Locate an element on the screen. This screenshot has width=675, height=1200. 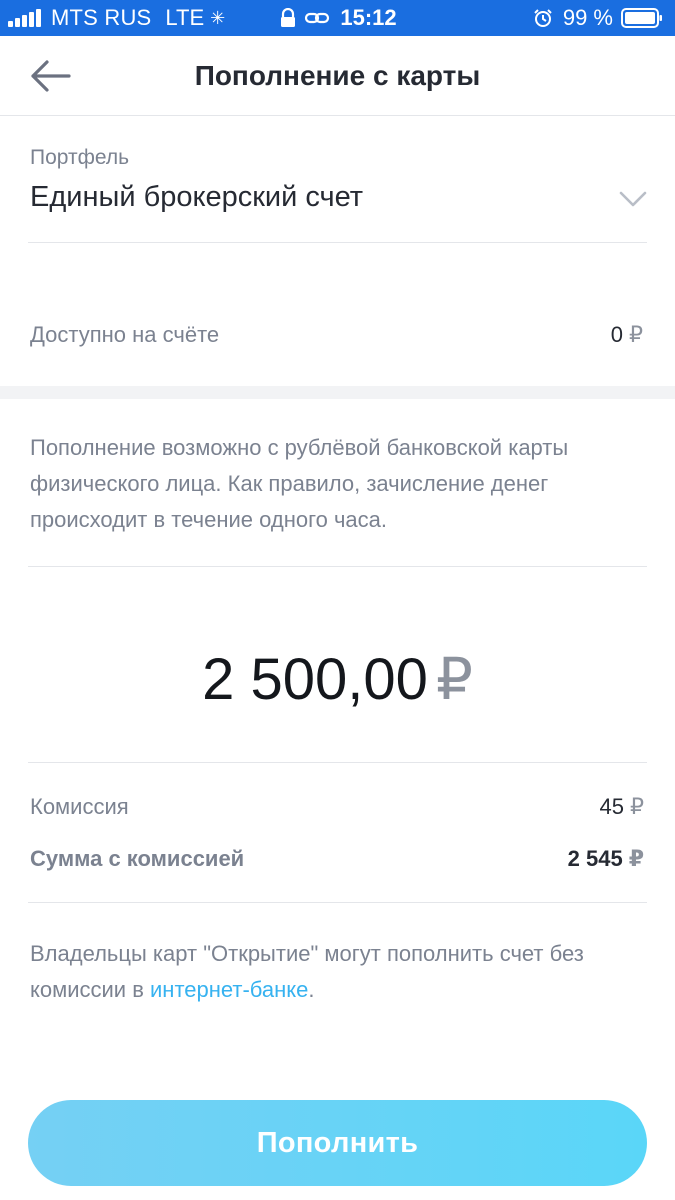
top-up-button: Пополнить is located at coordinates (337, 1143).